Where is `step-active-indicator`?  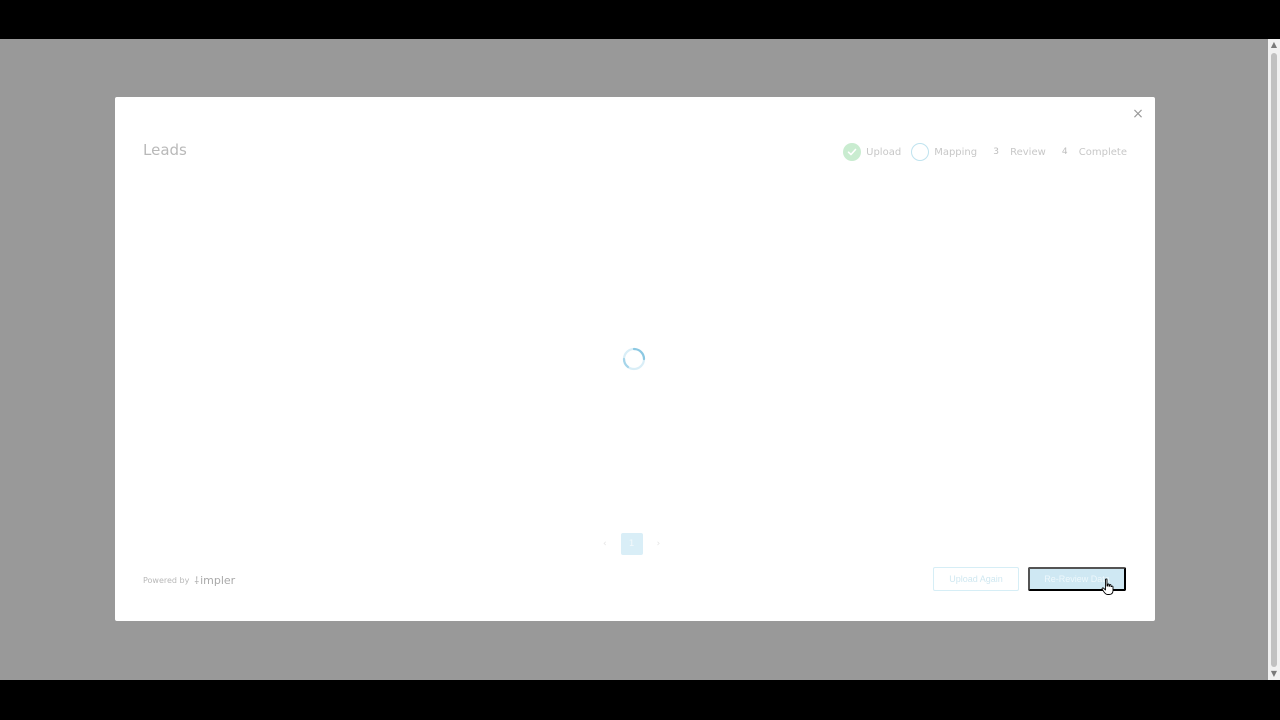
step-active-indicator is located at coordinates (920, 152).